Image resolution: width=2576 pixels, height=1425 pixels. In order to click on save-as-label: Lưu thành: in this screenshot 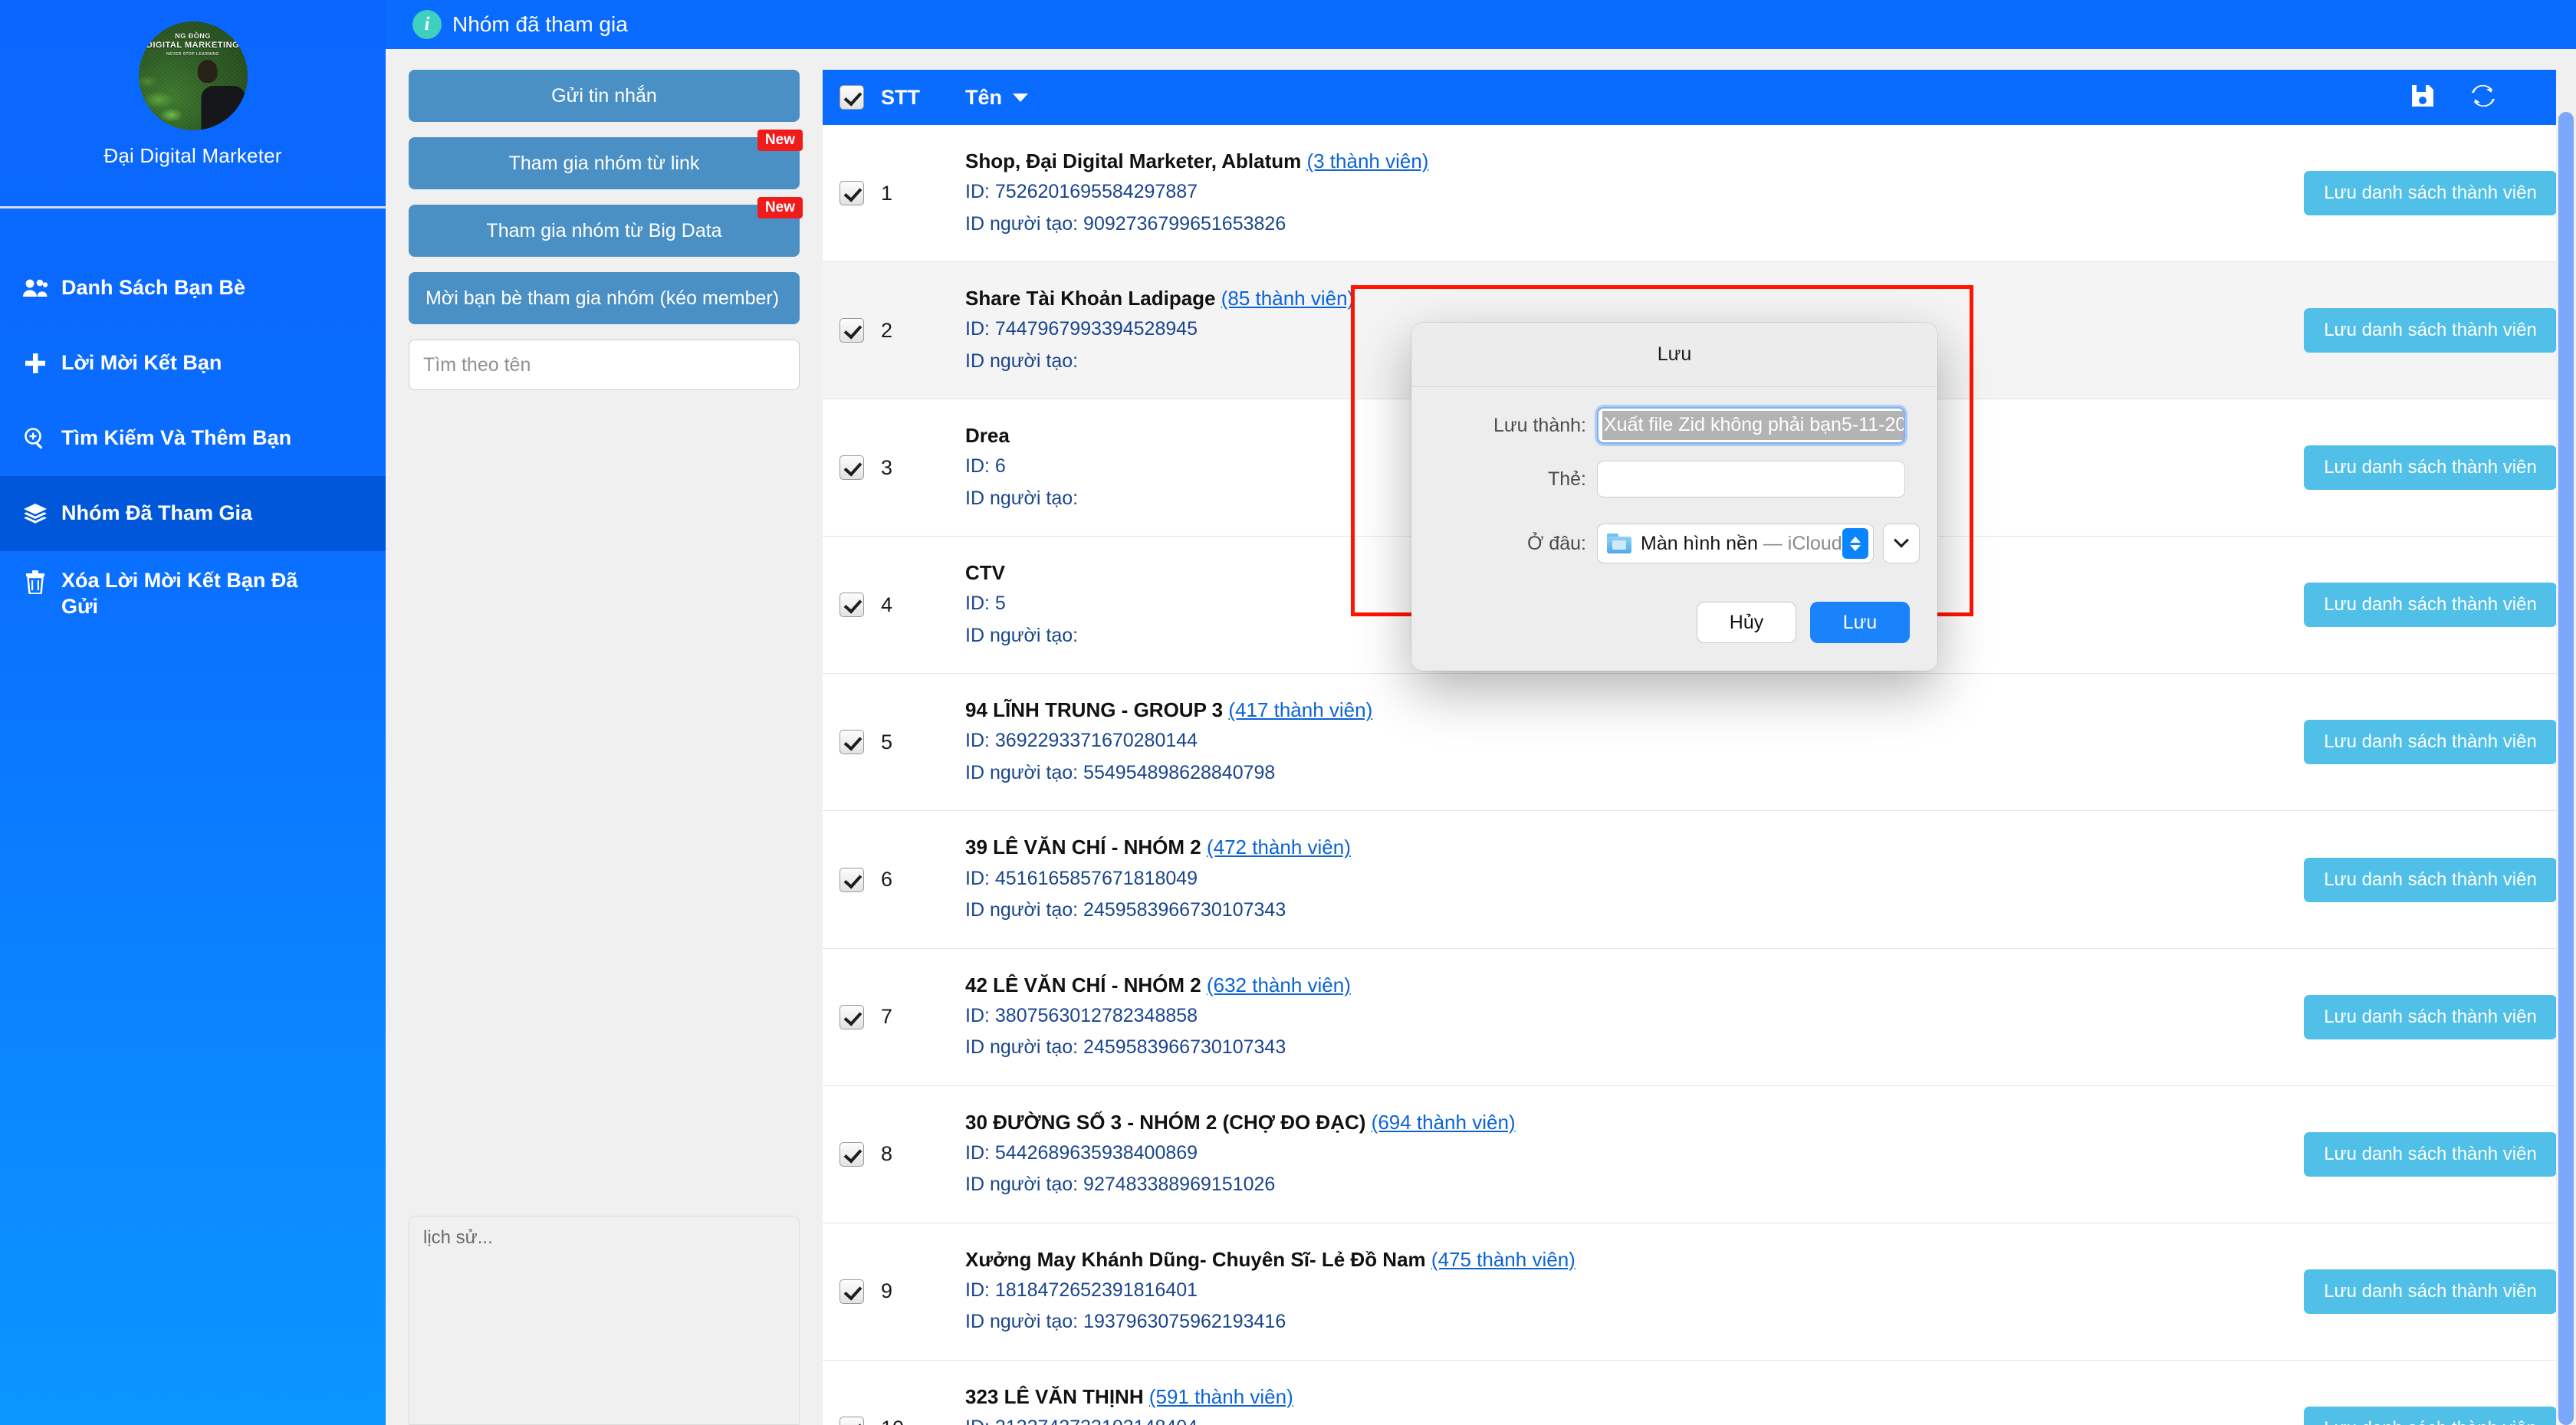, I will do `click(1539, 425)`.